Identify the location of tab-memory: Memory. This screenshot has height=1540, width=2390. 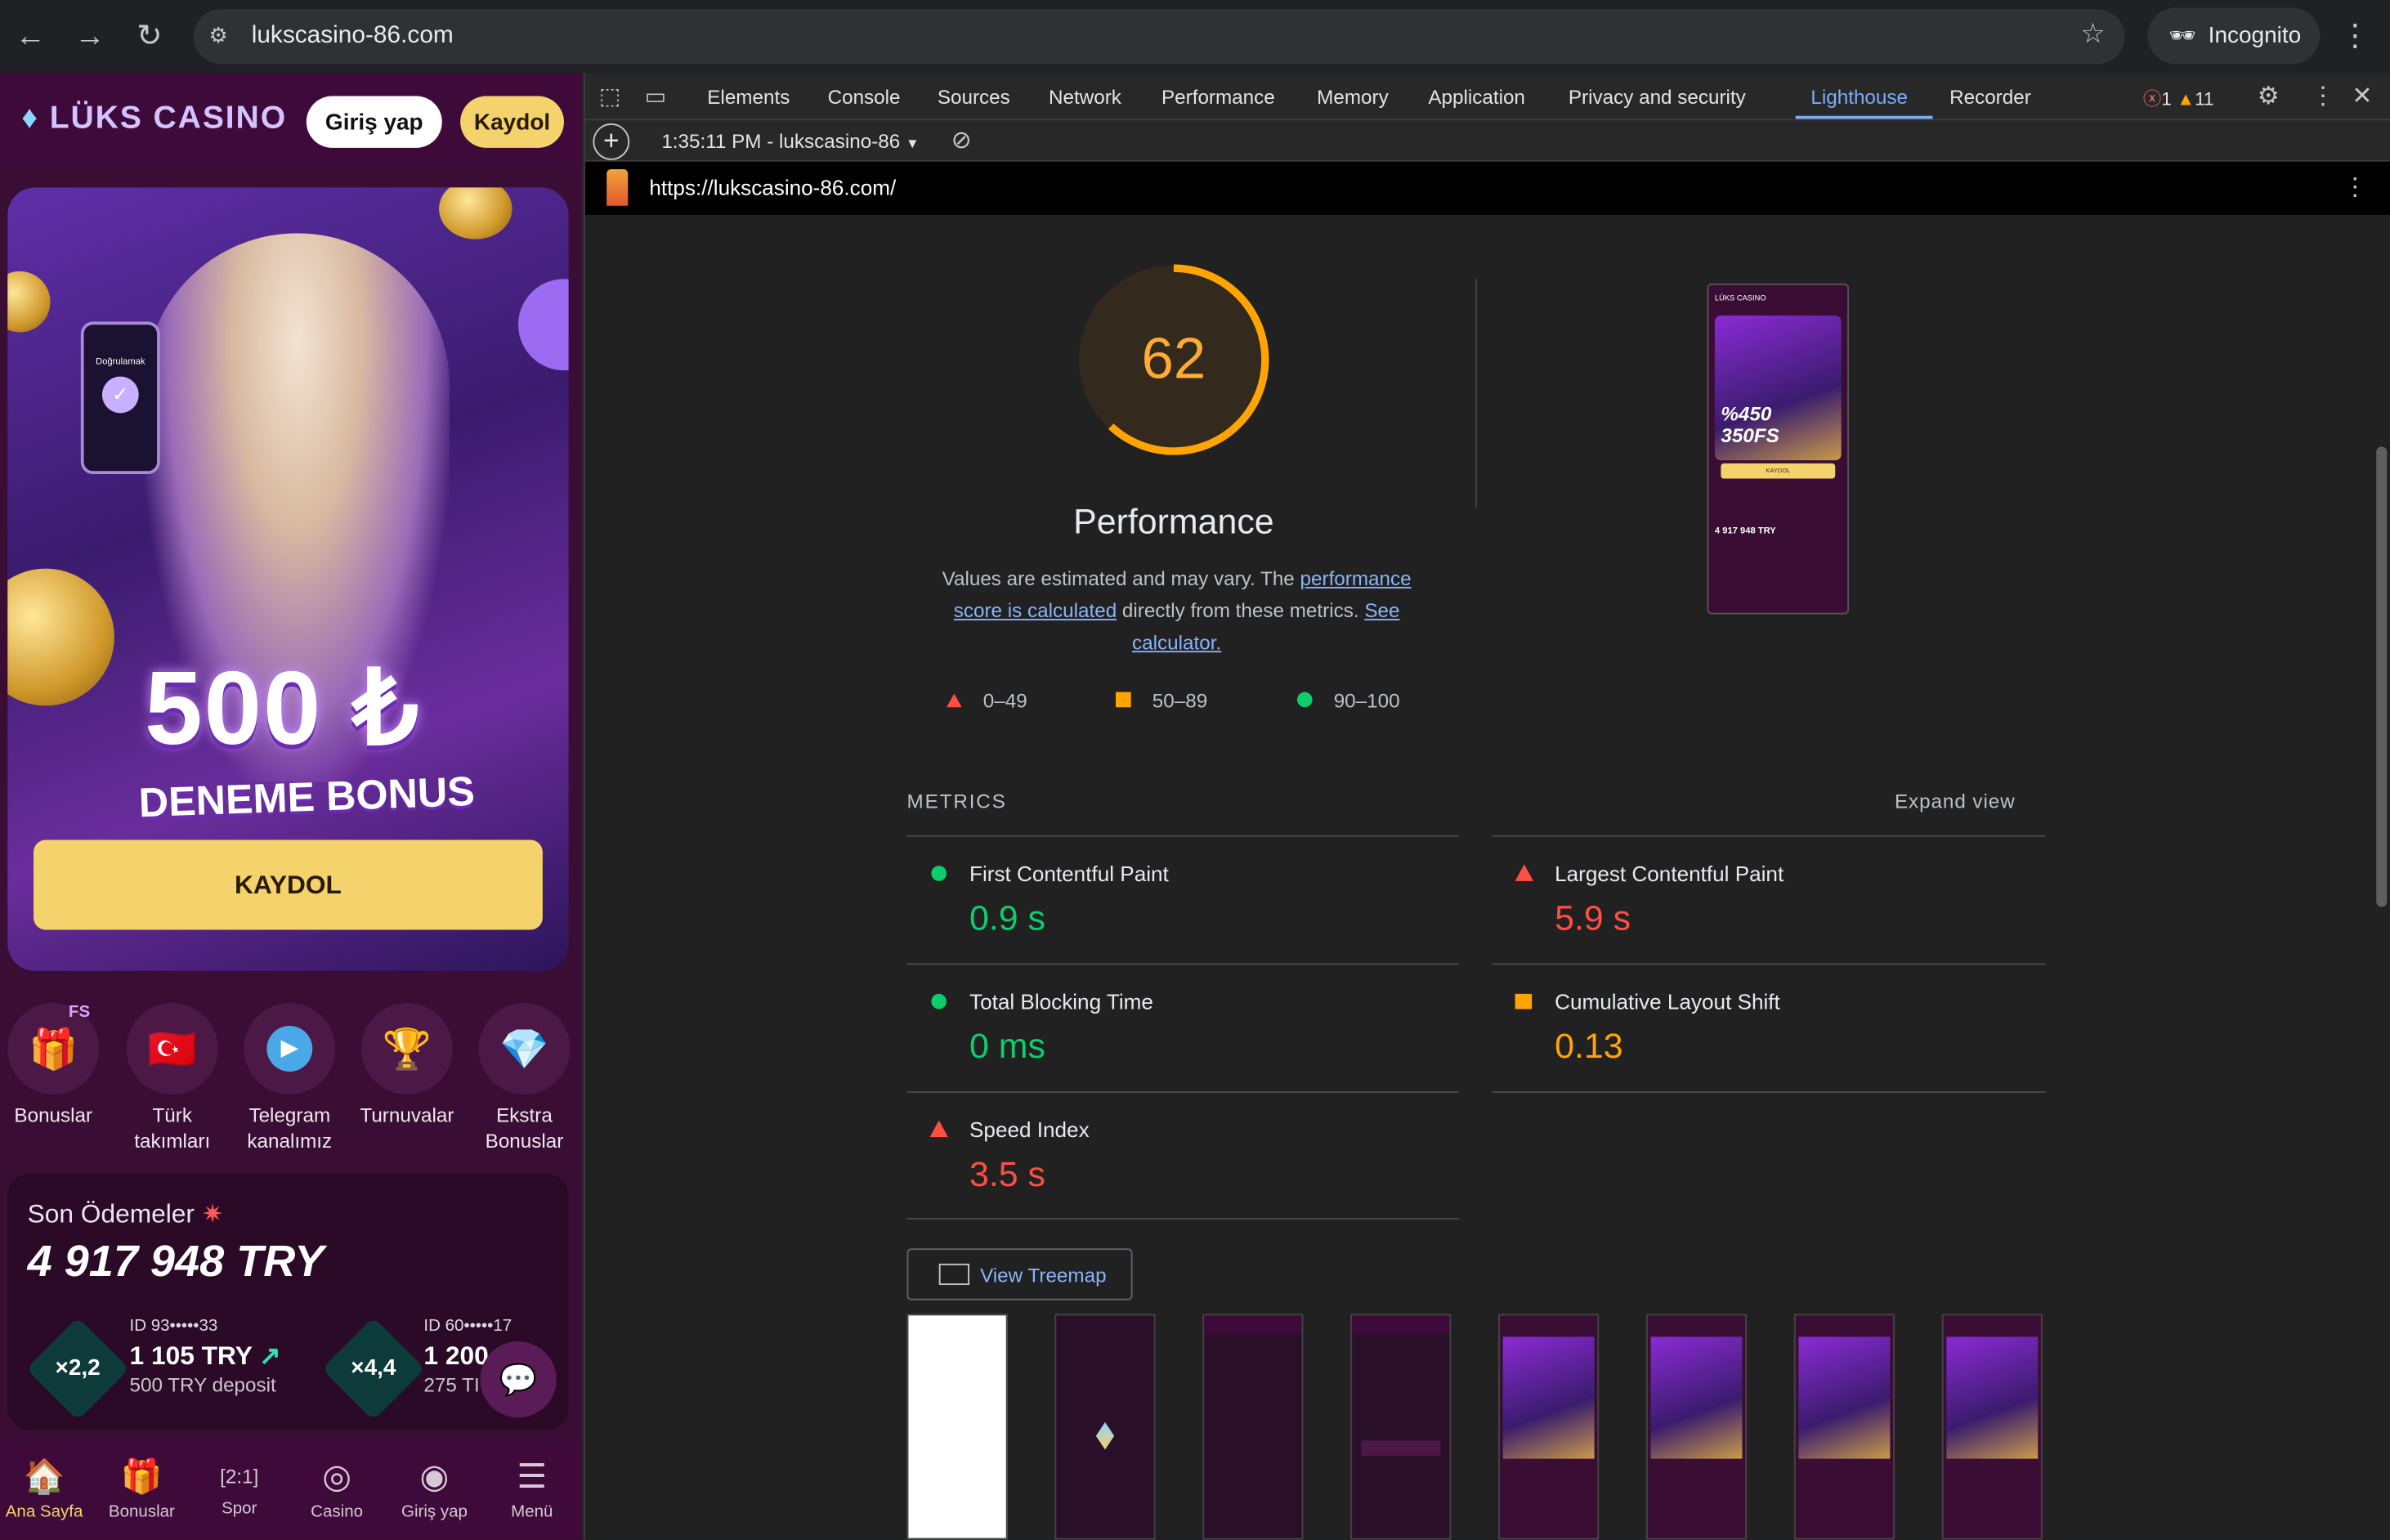
(1353, 97).